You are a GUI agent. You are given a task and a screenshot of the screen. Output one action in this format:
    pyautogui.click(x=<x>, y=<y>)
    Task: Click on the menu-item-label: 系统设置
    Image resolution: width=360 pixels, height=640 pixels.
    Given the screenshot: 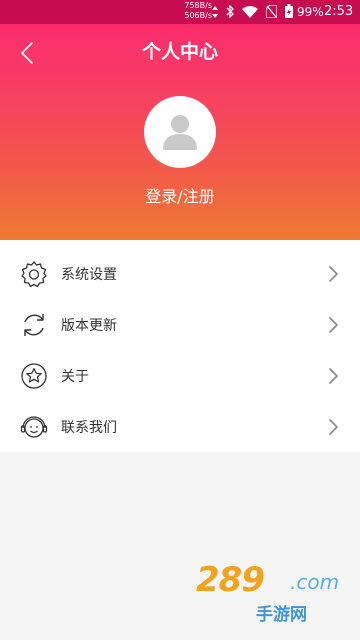 What is the action you would take?
    pyautogui.click(x=89, y=274)
    